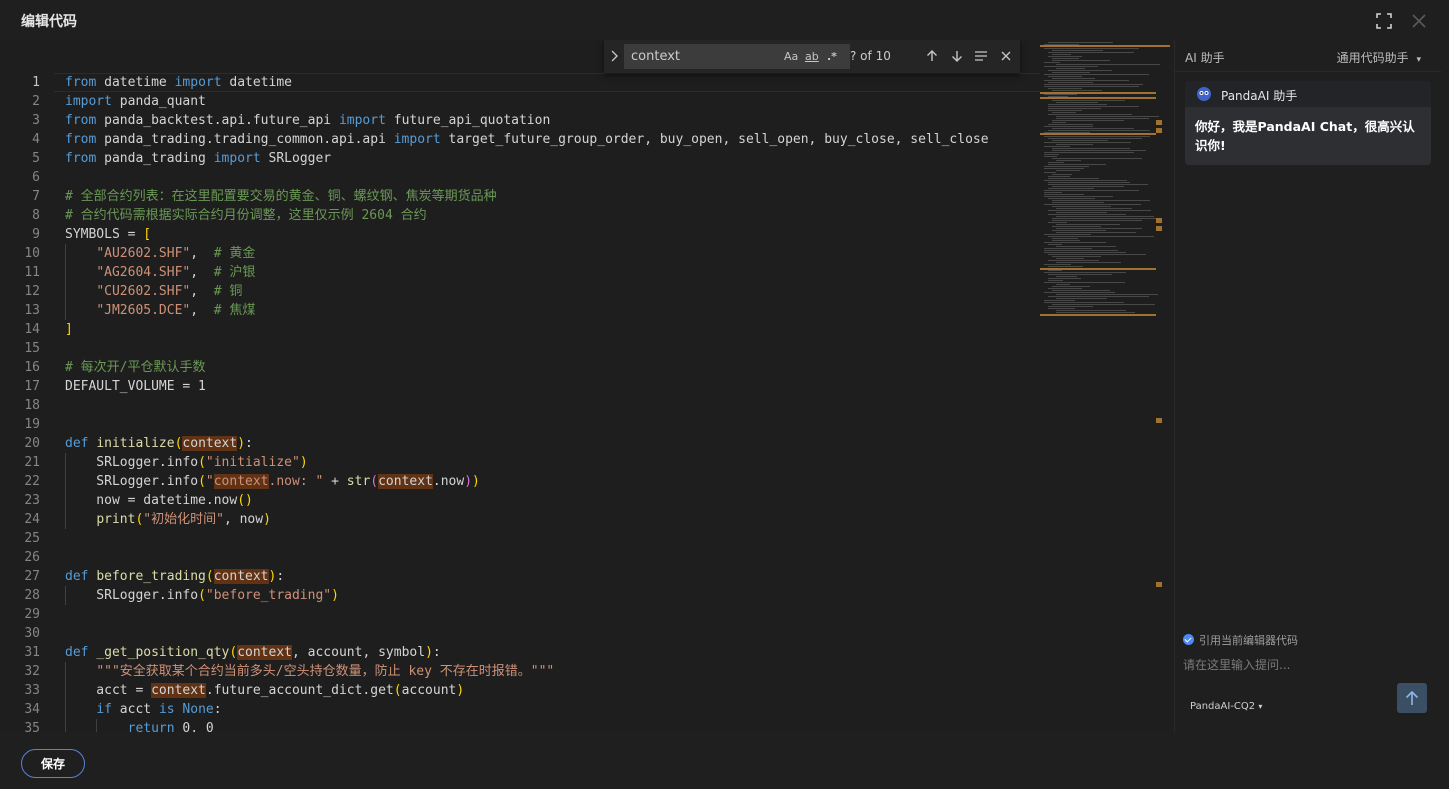 This screenshot has width=1449, height=789. What do you see at coordinates (1379, 57) in the screenshot?
I see `assistant-mode-select: 通用代码助手 ▾` at bounding box center [1379, 57].